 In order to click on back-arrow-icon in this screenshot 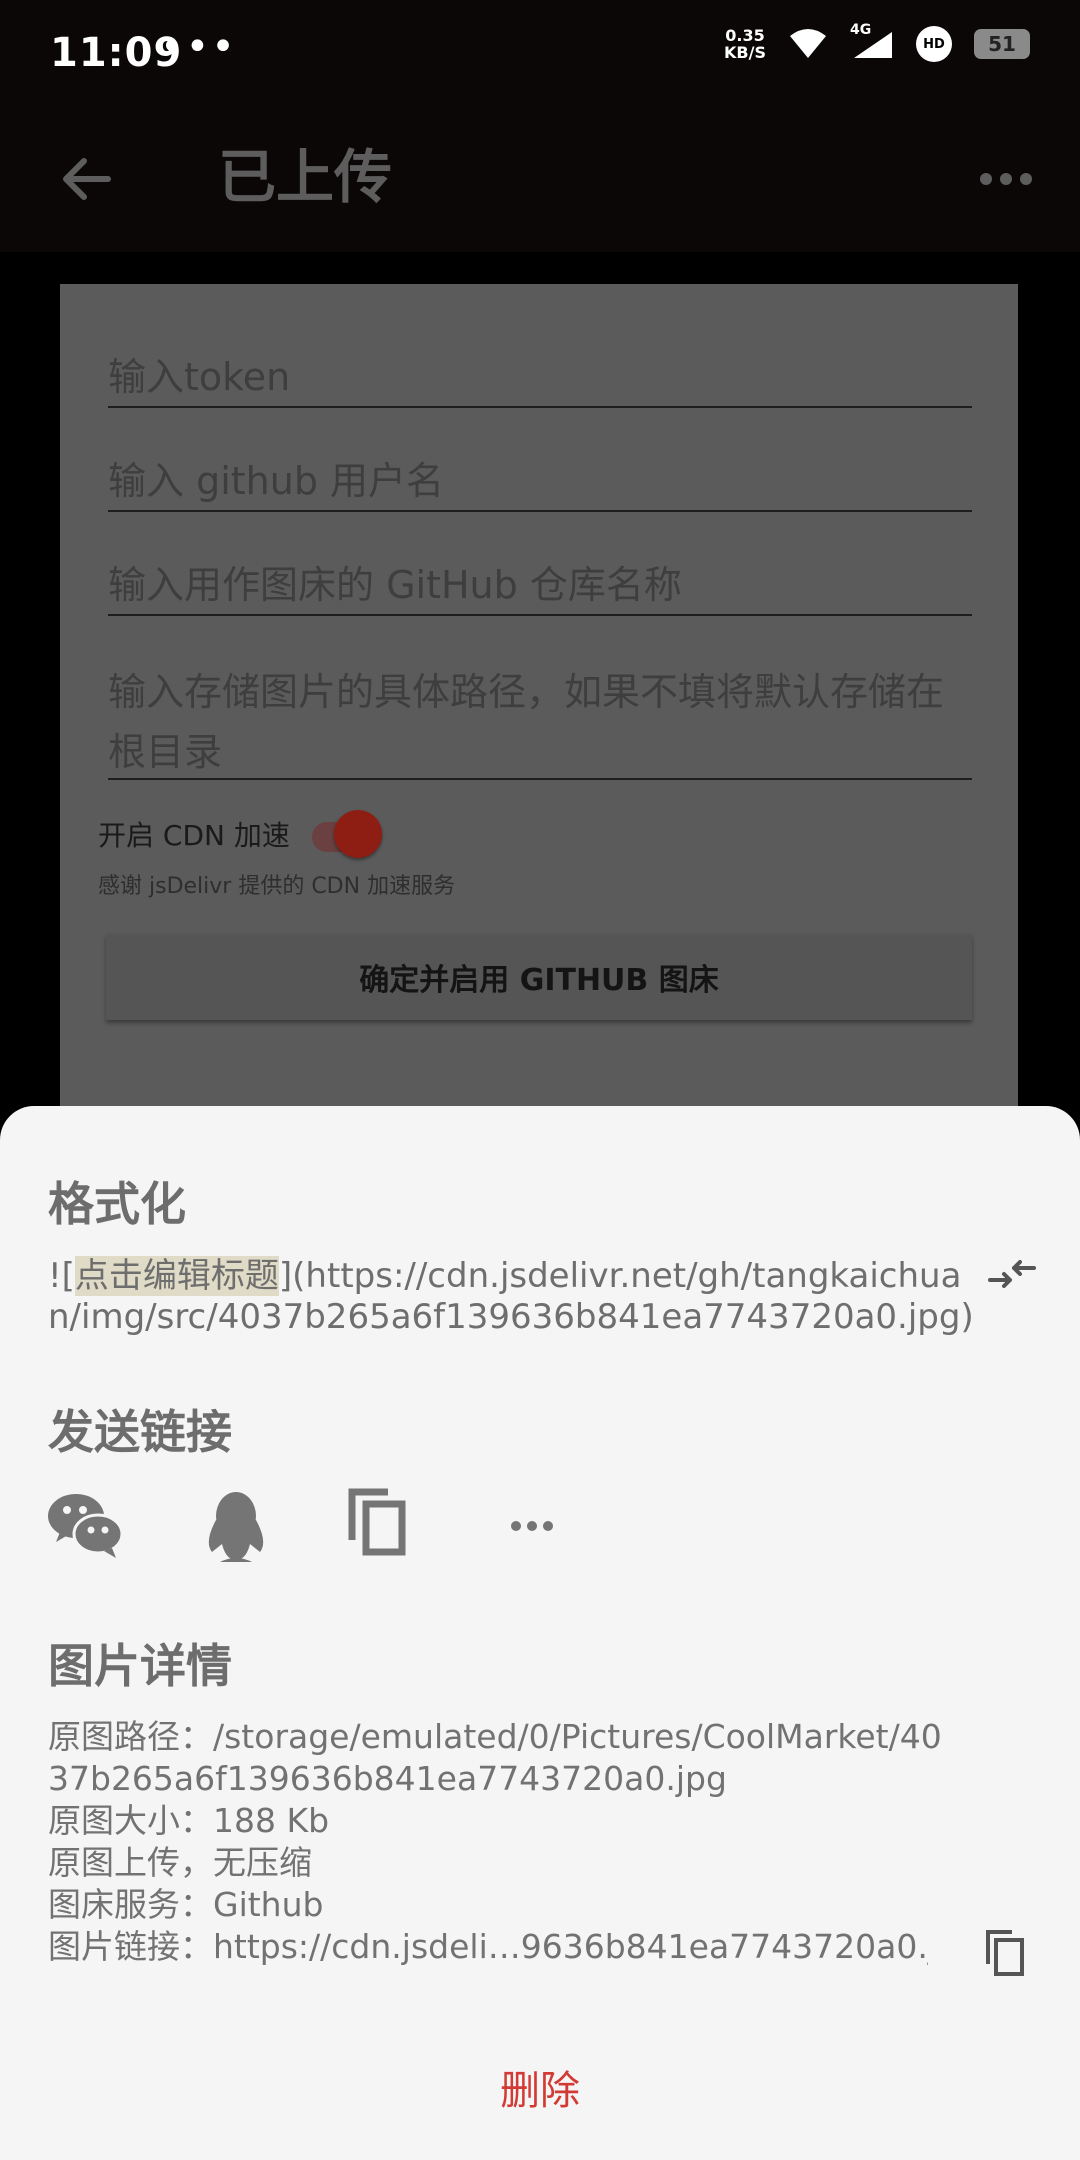, I will do `click(87, 179)`.